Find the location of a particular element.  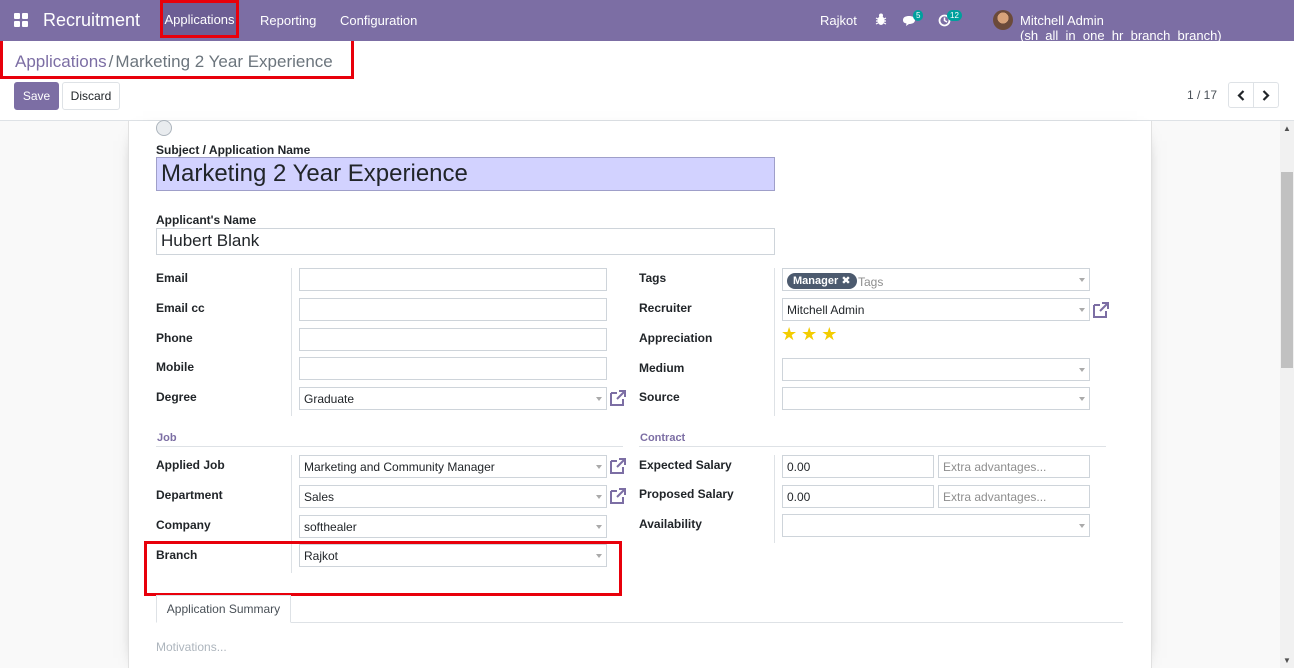

availability-date-input is located at coordinates (936, 525).